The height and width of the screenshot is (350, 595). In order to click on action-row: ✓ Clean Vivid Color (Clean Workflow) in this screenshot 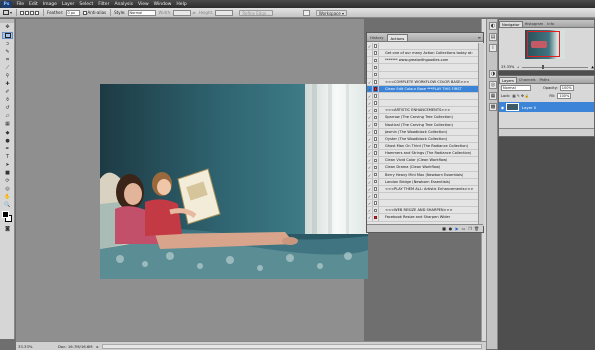, I will do `click(422, 161)`.